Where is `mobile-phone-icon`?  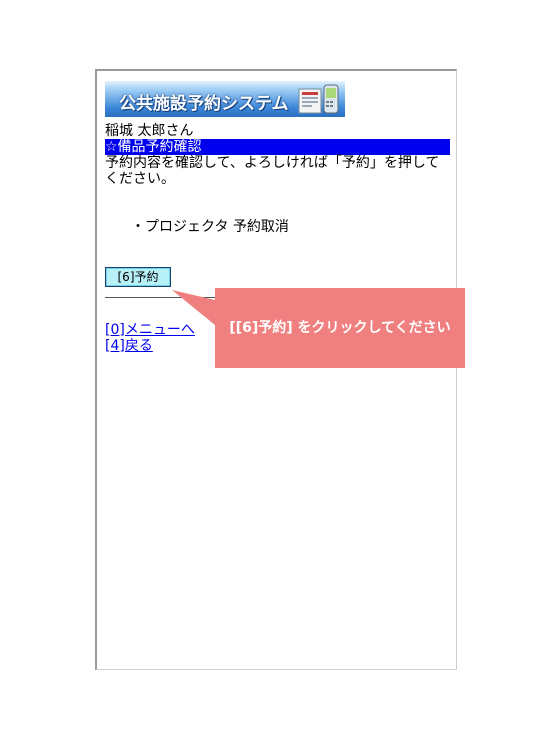
mobile-phone-icon is located at coordinates (318, 99).